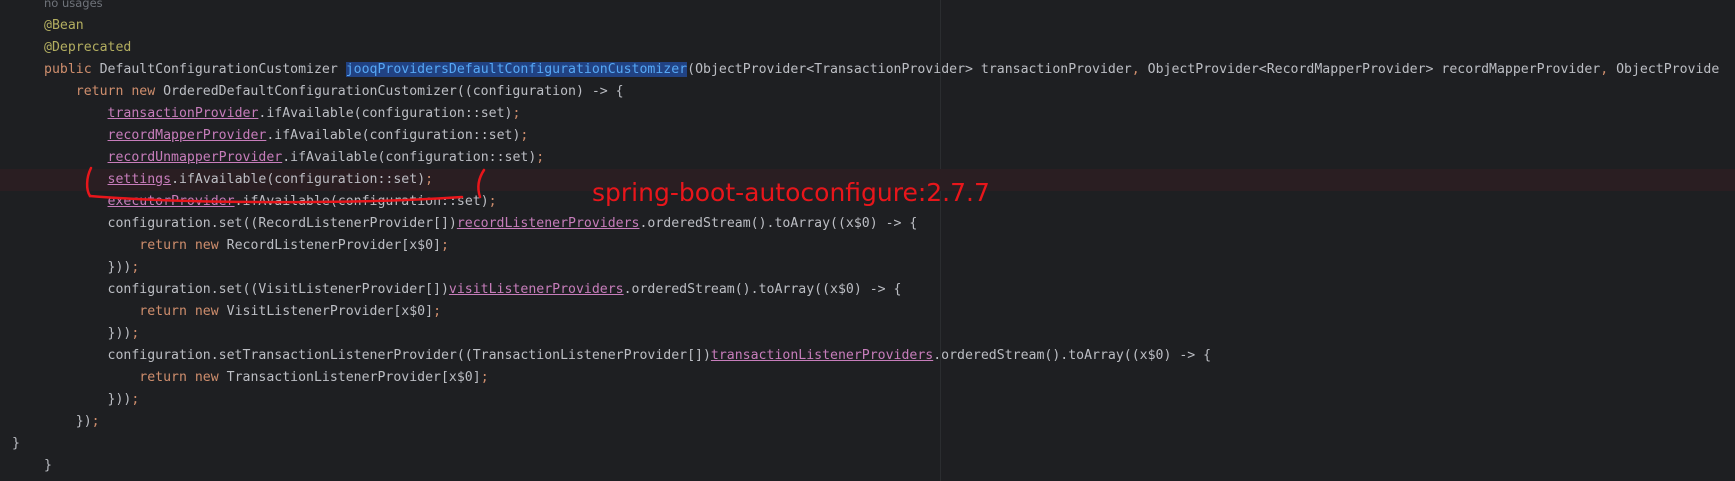  I want to click on code-line: return new RecordListenerProvider[x$0];, so click(246, 246).